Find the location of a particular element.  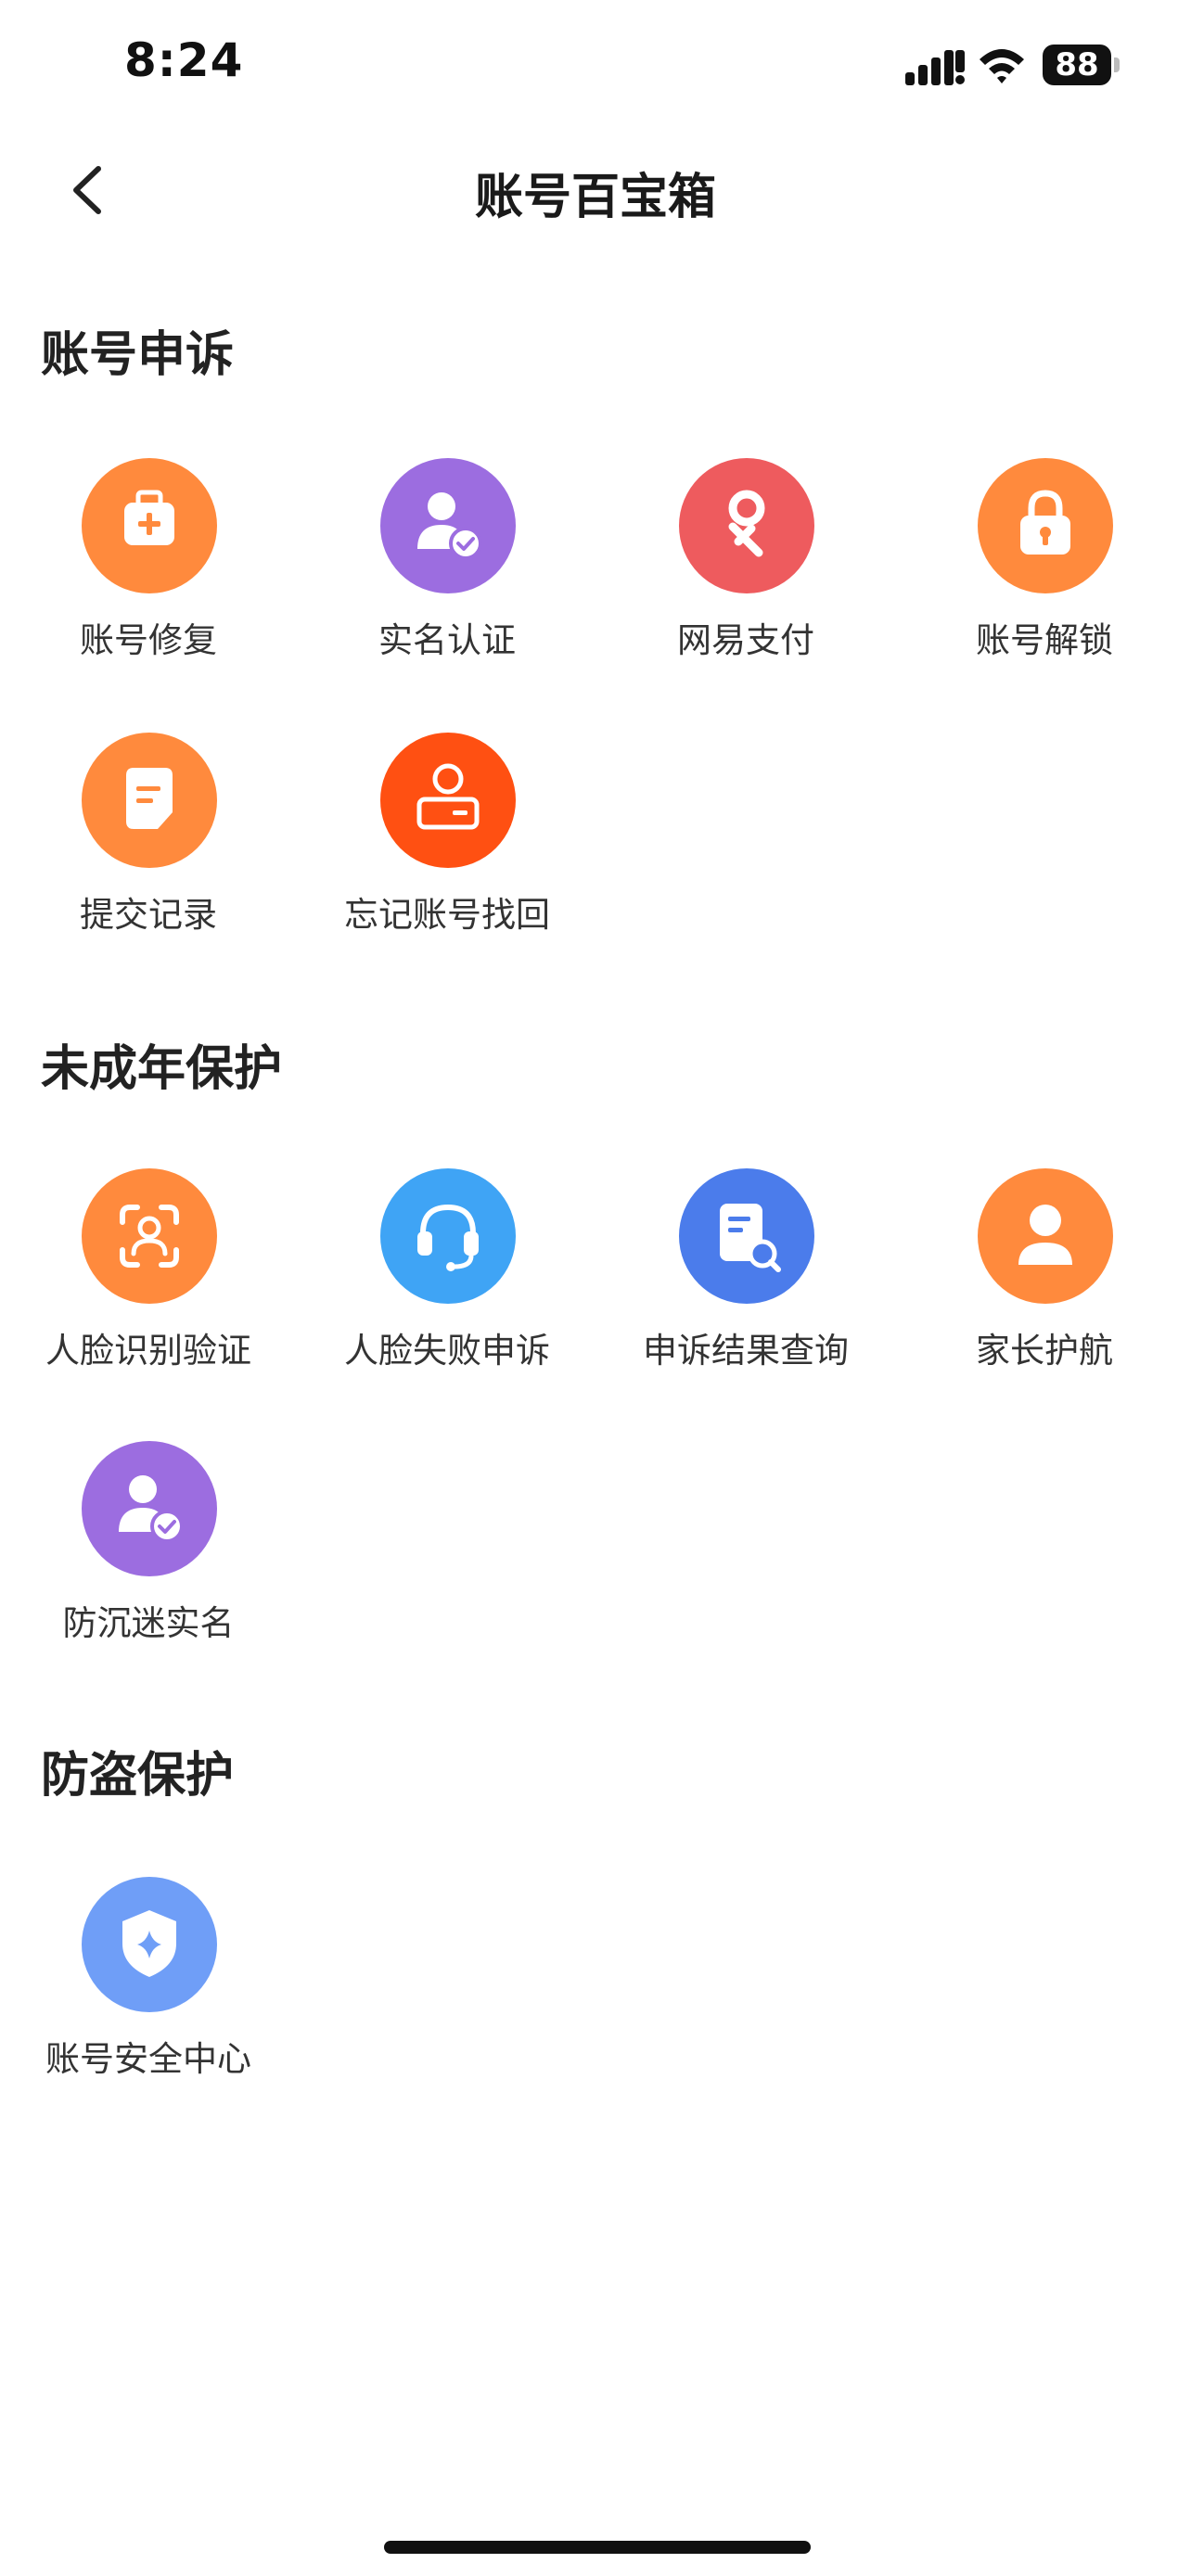

tile-appeal-result-query: 申诉结果查询 is located at coordinates (745, 1284).